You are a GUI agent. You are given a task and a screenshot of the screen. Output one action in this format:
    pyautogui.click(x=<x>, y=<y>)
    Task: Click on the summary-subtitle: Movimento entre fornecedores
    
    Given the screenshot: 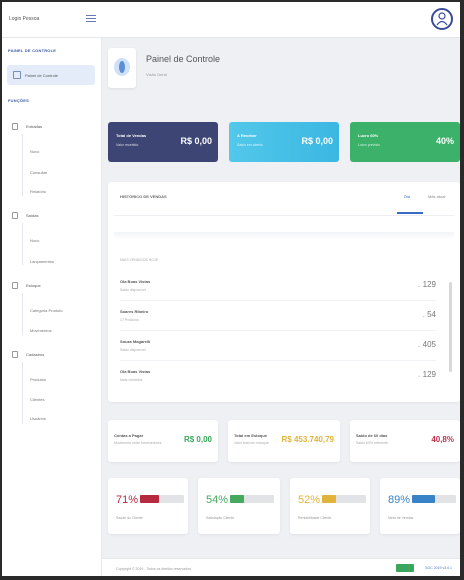 What is the action you would take?
    pyautogui.click(x=138, y=443)
    